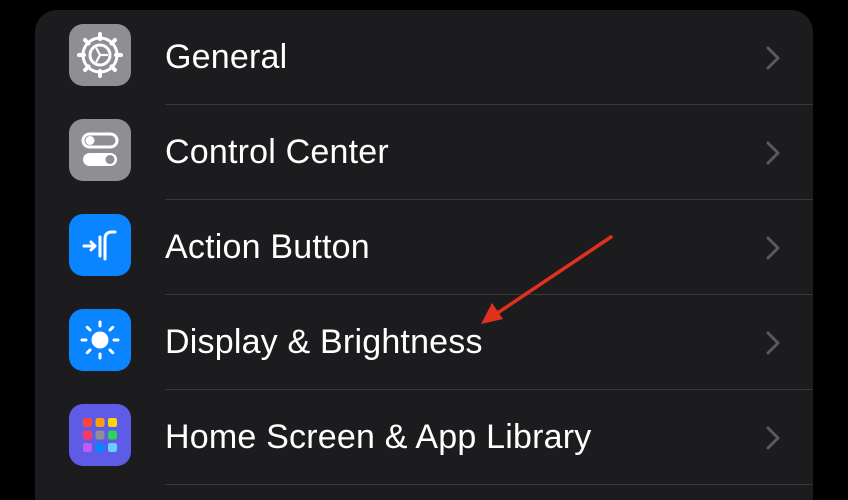 The width and height of the screenshot is (848, 500). What do you see at coordinates (100, 340) in the screenshot?
I see `sun-icon` at bounding box center [100, 340].